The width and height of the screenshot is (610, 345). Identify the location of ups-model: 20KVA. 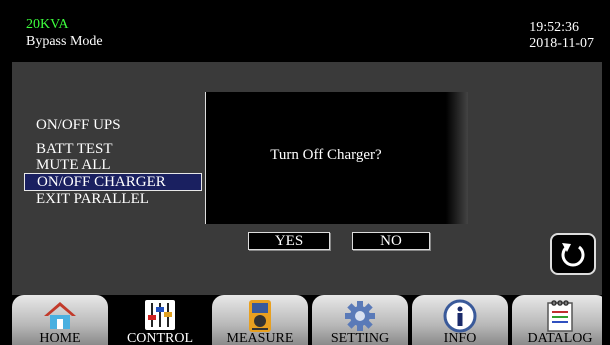
(47, 24).